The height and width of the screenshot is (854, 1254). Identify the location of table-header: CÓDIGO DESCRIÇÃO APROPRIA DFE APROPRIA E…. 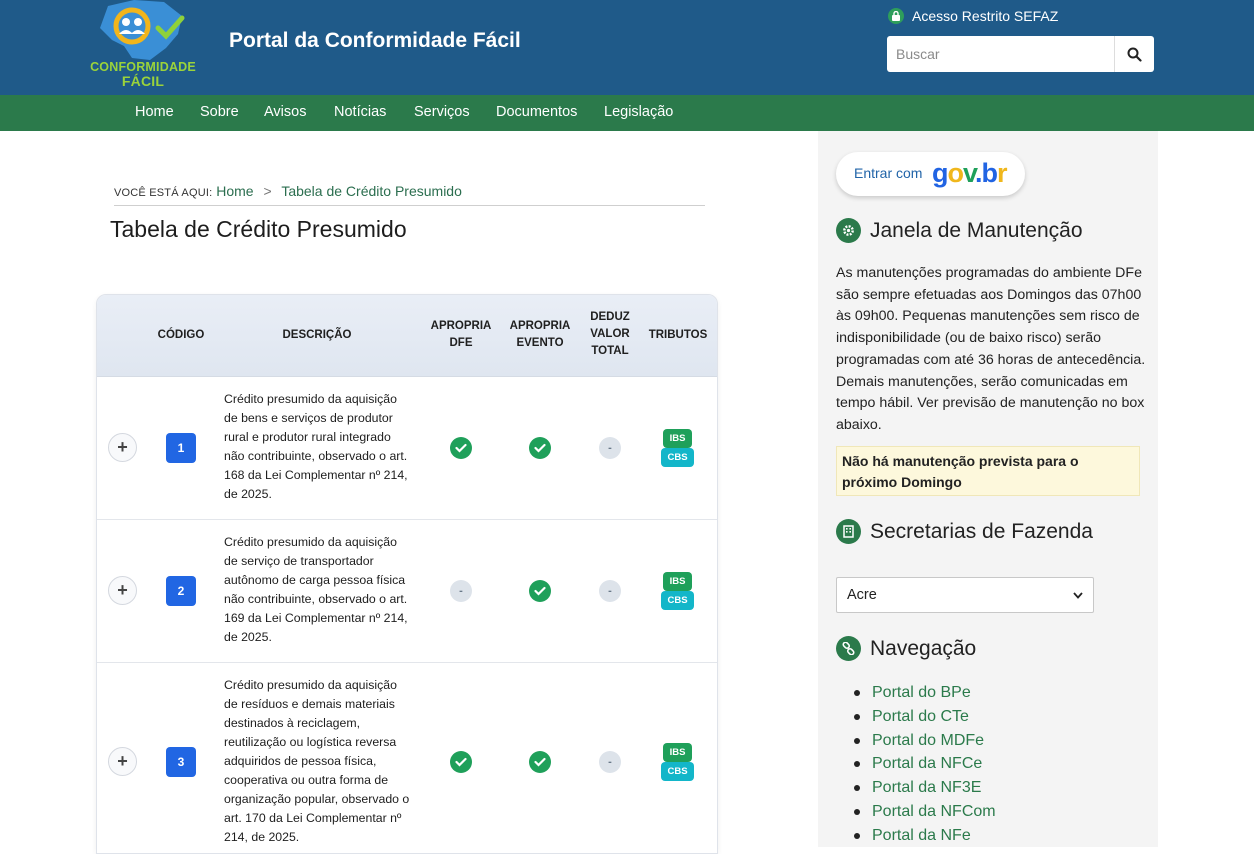
(407, 336).